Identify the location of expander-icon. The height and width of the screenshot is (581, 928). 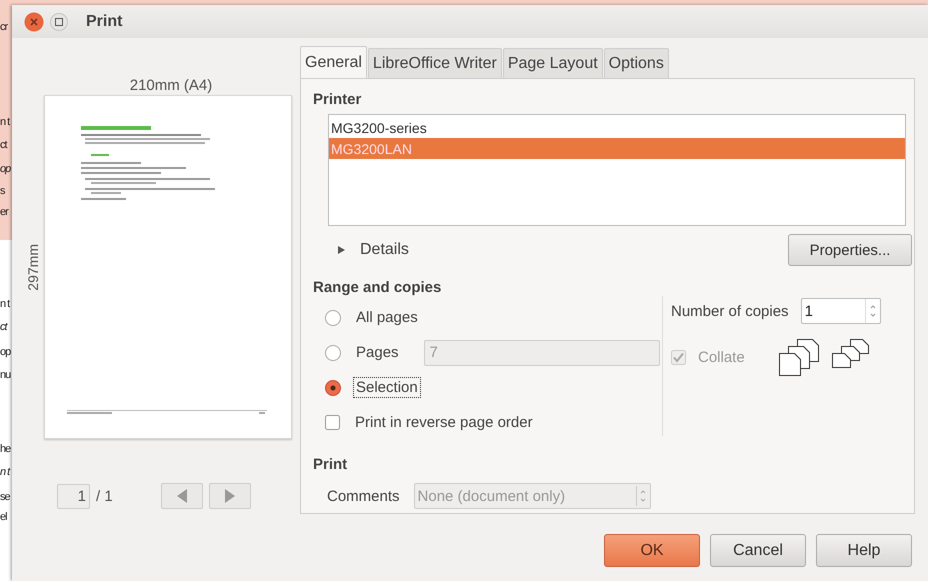
(342, 250).